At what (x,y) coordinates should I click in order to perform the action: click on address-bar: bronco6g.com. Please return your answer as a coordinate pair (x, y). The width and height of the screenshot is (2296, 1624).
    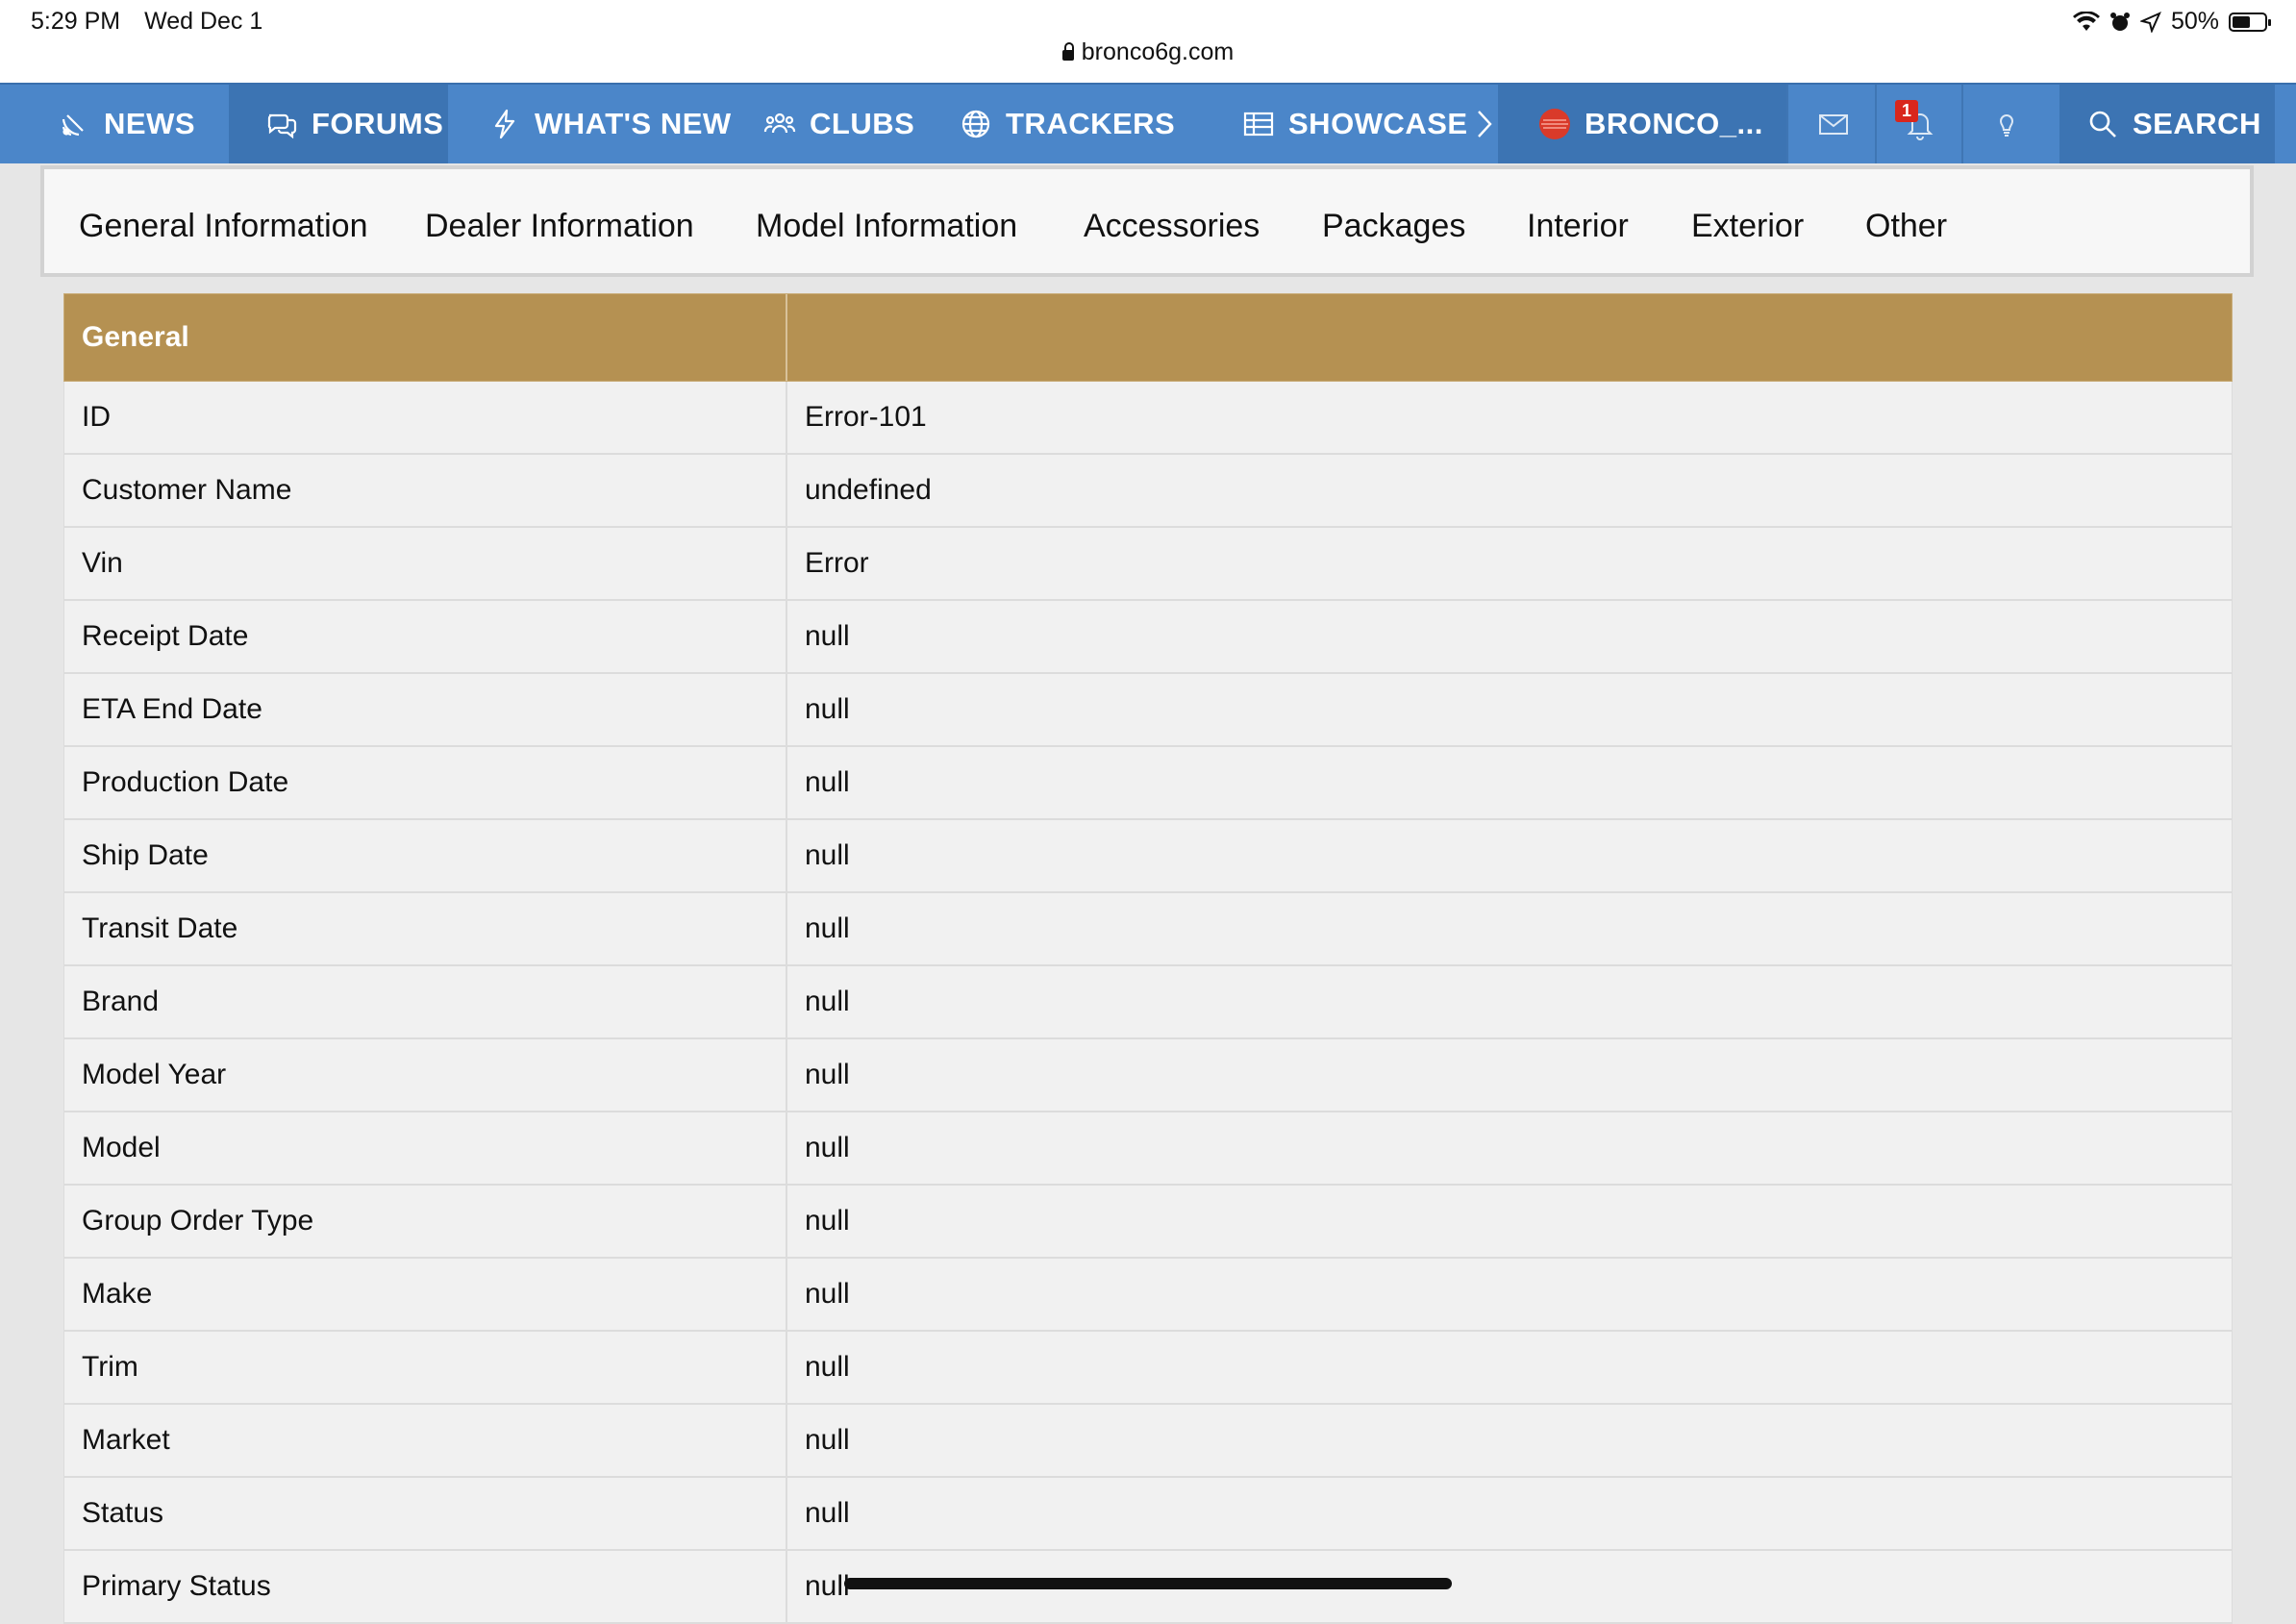
    Looking at the image, I should click on (1148, 52).